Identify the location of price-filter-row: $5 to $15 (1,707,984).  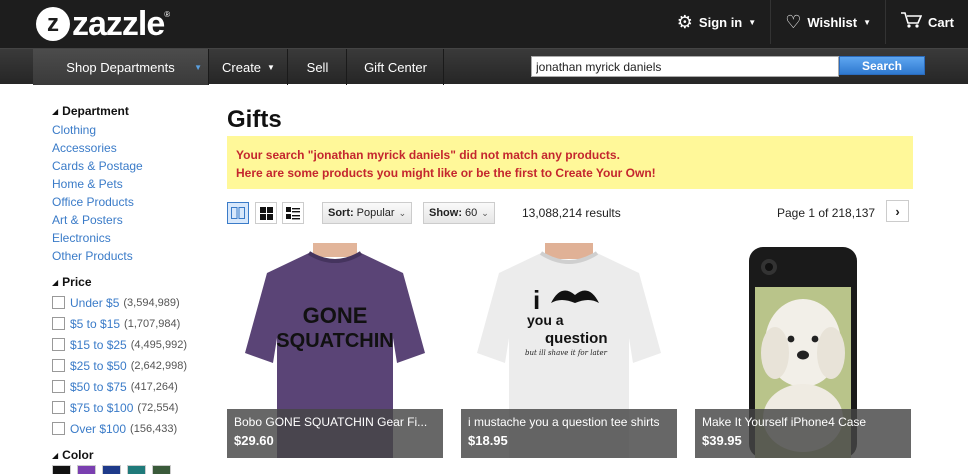
(132, 323).